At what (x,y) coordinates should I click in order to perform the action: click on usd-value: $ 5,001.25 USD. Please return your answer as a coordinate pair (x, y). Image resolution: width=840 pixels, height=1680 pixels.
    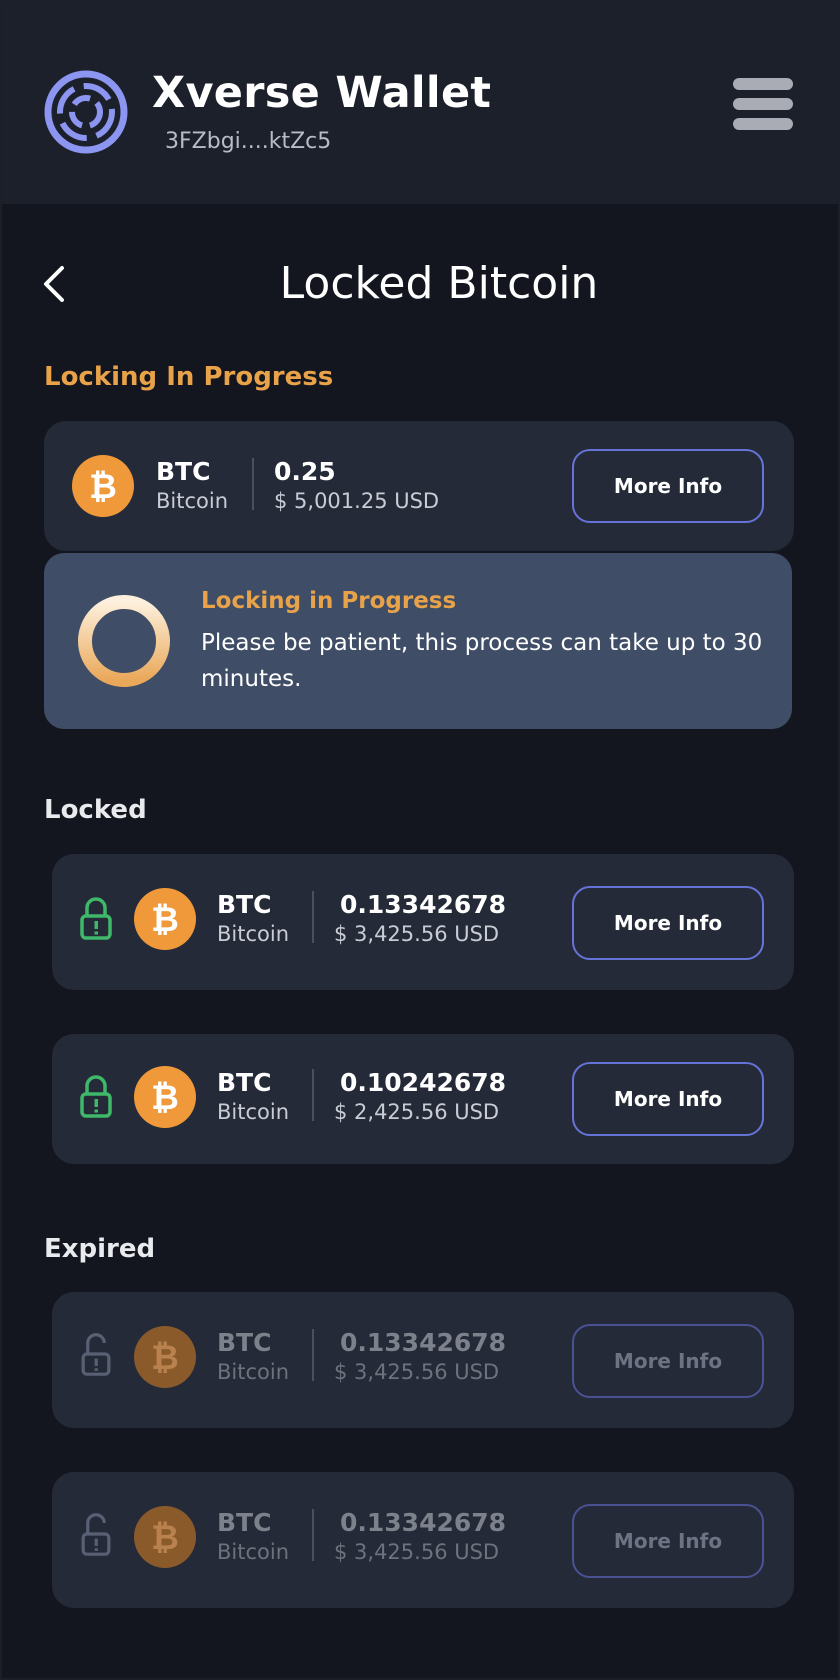
    Looking at the image, I should click on (357, 501).